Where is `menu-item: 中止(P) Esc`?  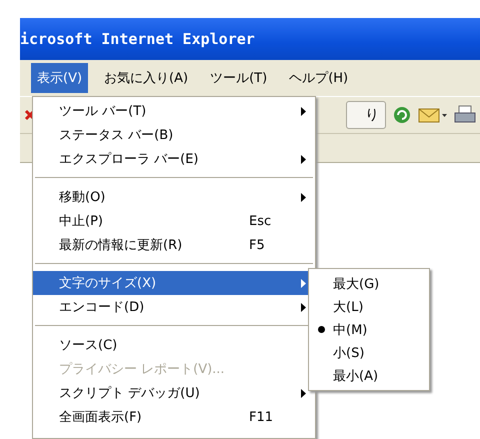
menu-item: 中止(P) Esc is located at coordinates (174, 221).